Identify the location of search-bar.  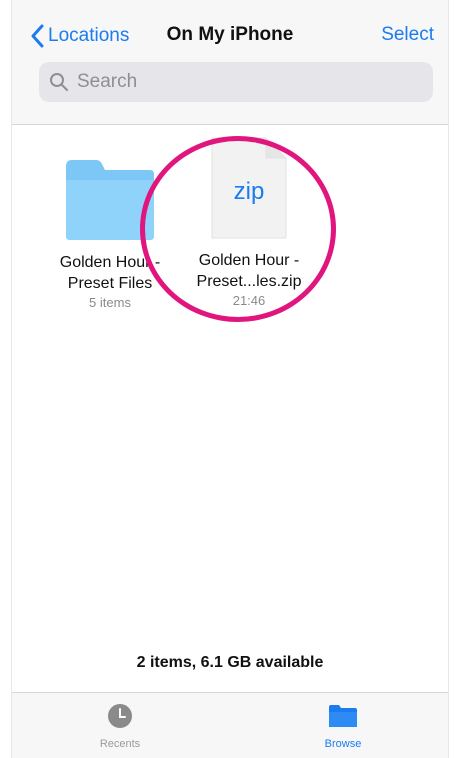
(236, 82).